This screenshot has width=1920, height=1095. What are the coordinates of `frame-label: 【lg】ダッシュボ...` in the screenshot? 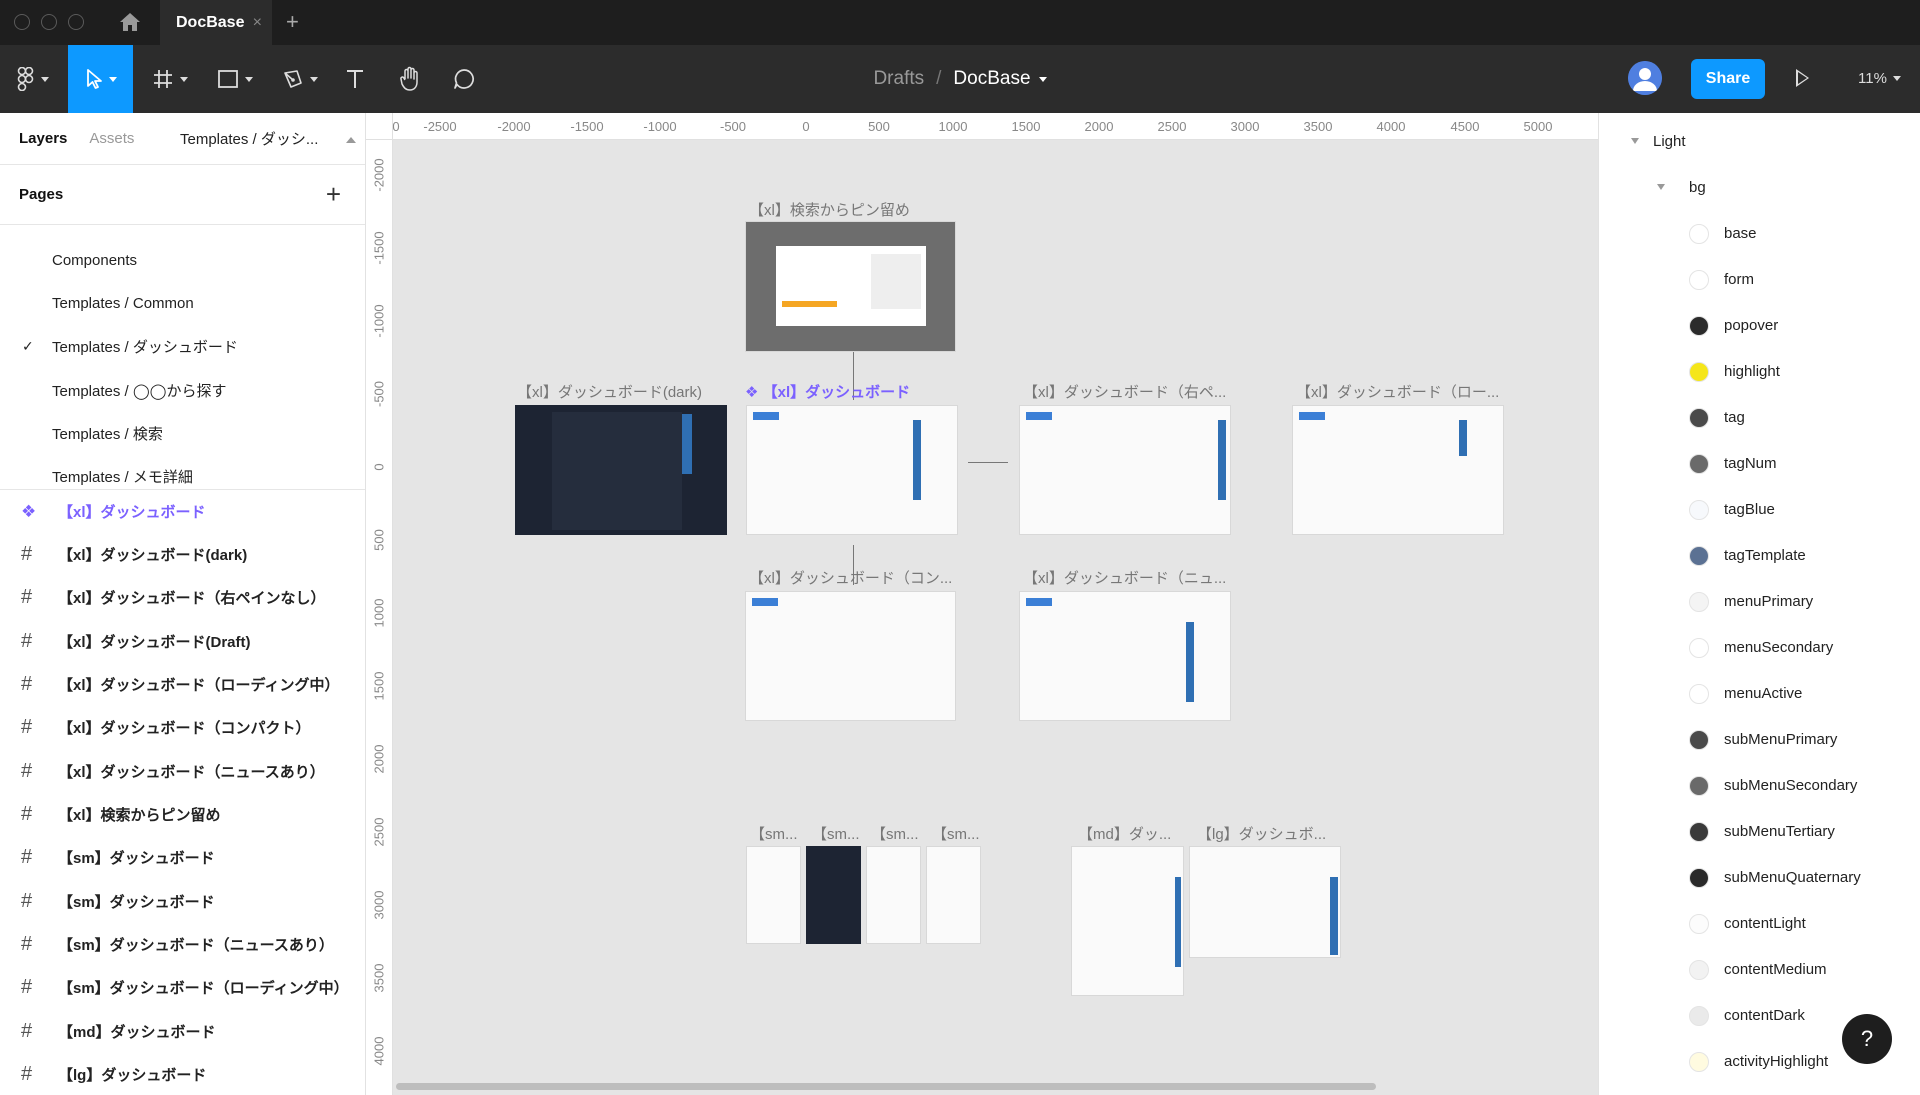 It's located at (1261, 833).